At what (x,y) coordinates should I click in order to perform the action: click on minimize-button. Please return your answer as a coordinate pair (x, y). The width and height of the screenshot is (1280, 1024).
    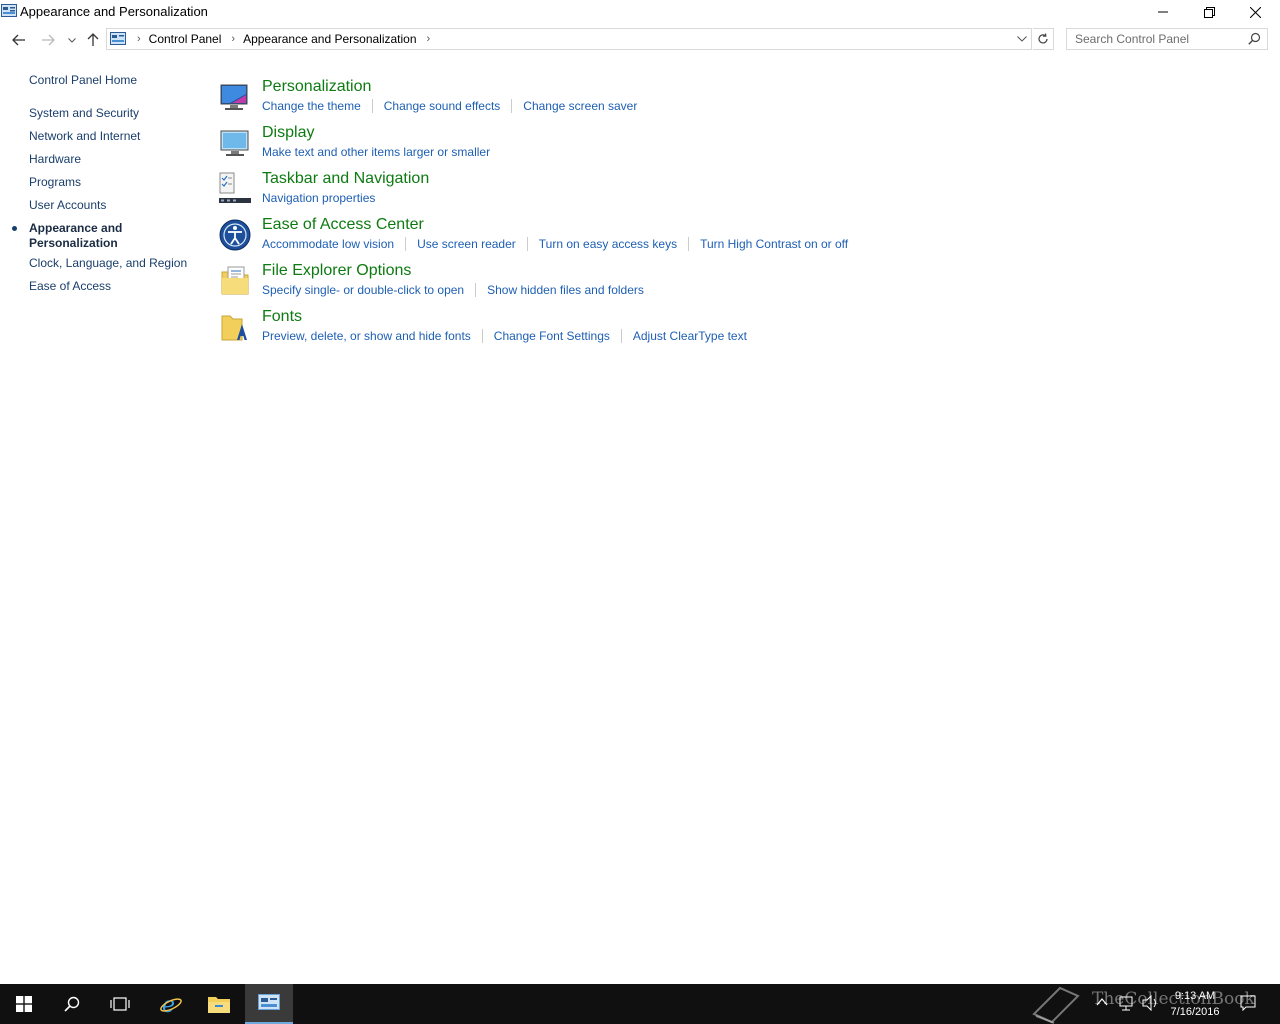
    Looking at the image, I should click on (1163, 12).